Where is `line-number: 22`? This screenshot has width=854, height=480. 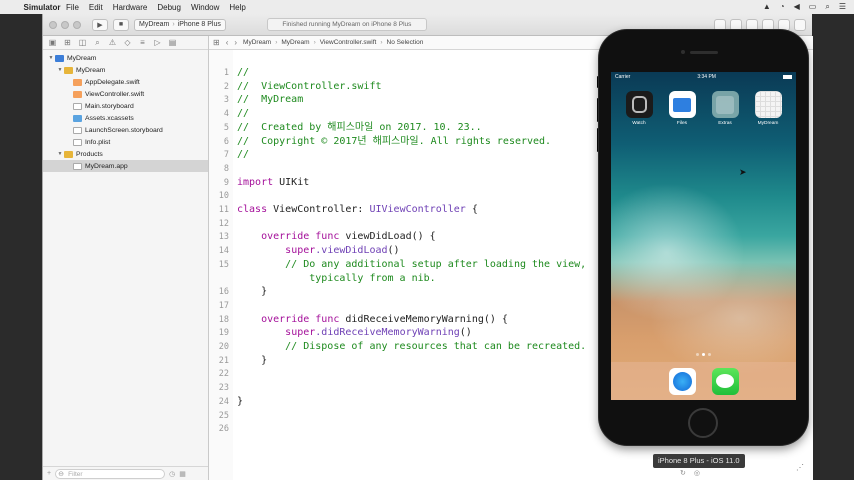
line-number: 22 is located at coordinates (223, 374).